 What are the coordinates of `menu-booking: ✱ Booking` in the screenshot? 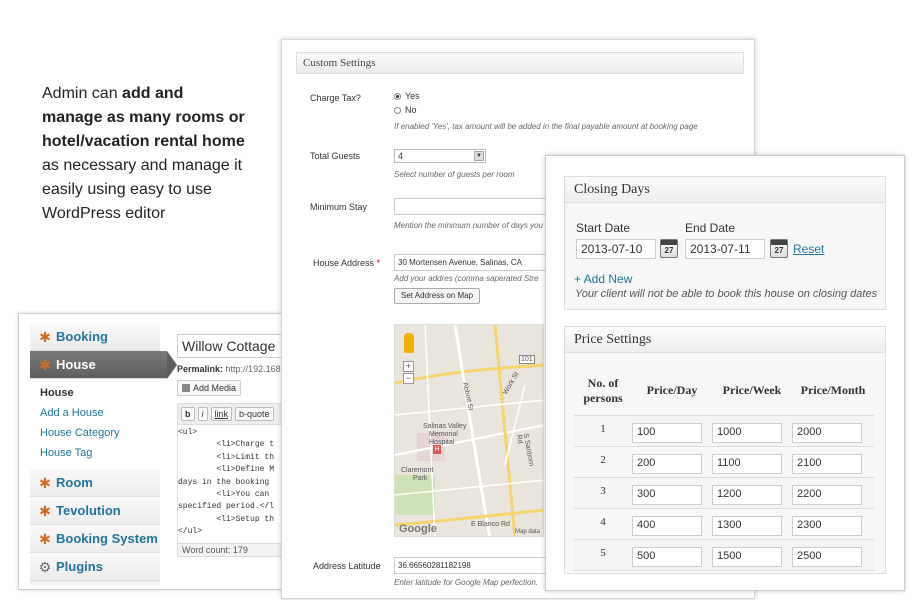 It's located at (95, 337).